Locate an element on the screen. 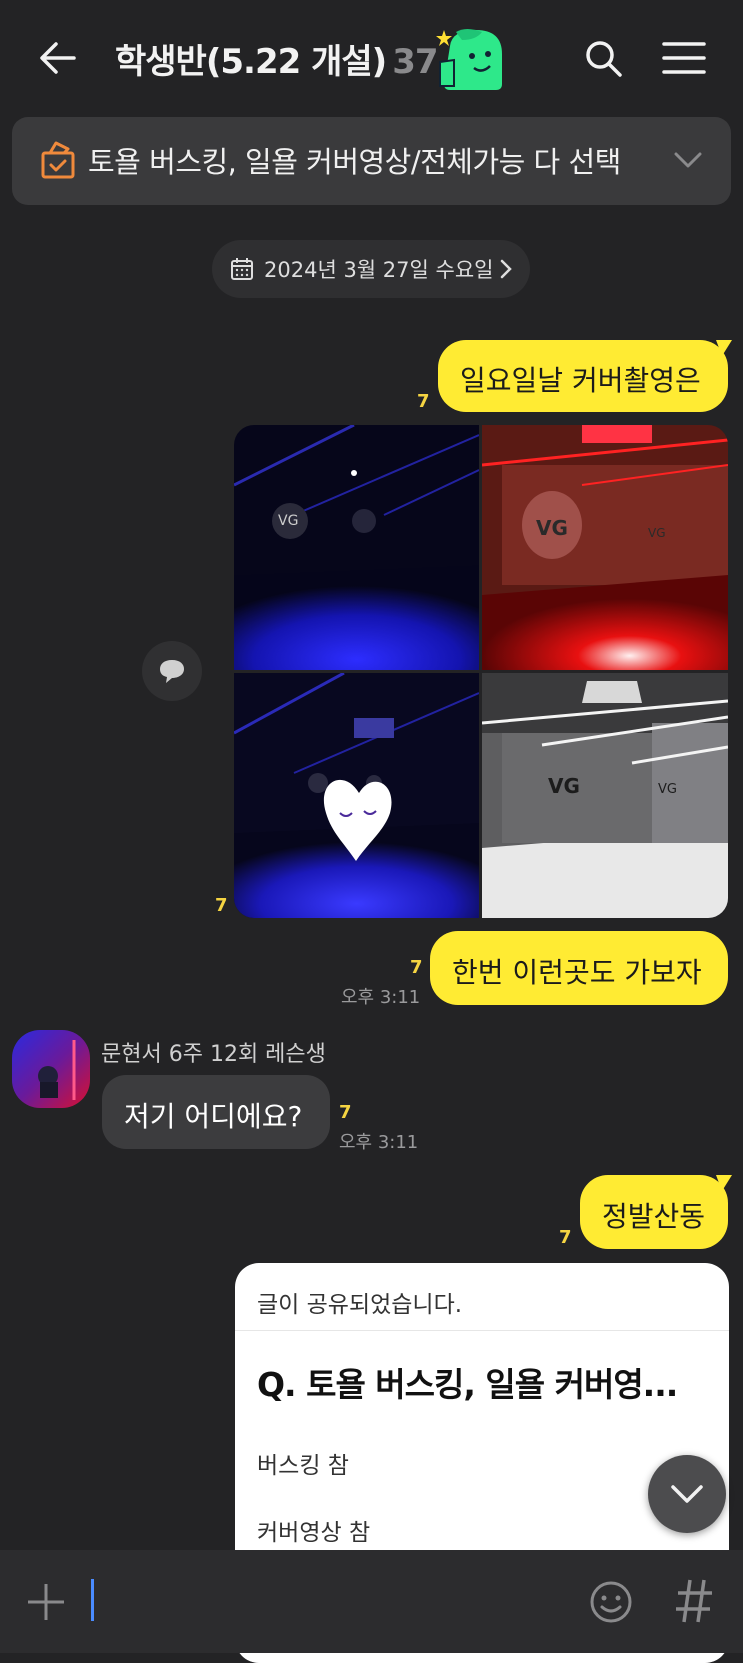  message-bubble: 정발산동 is located at coordinates (654, 1212).